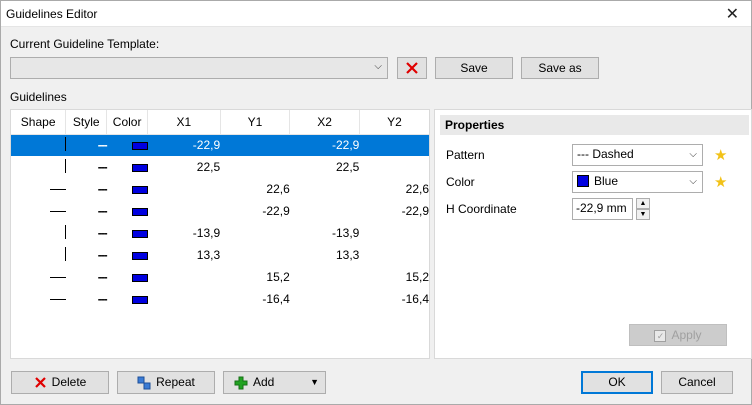 This screenshot has width=752, height=405. I want to click on table-row: --- 22,6 22,6, so click(220, 189).